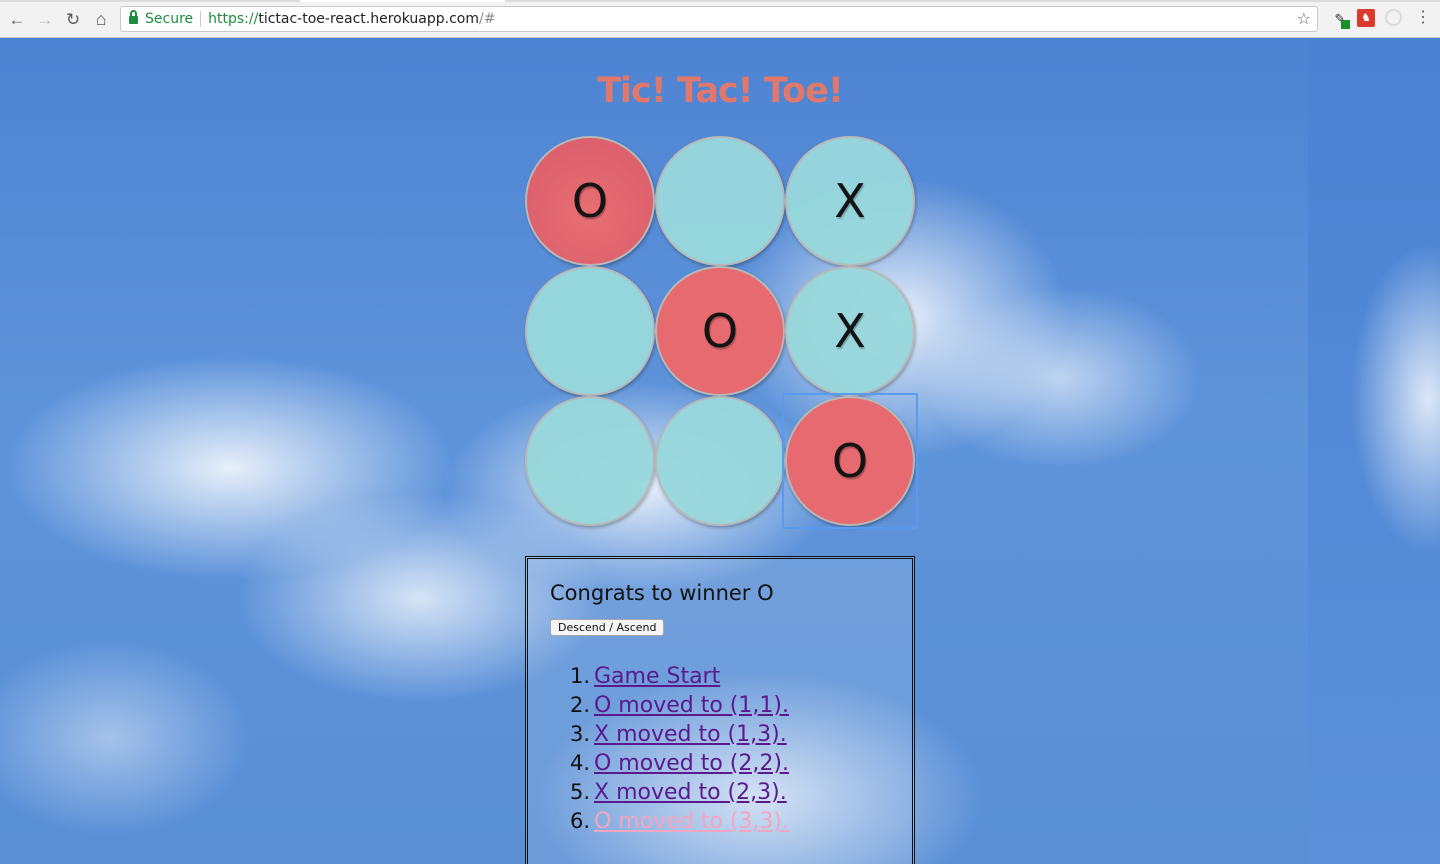 This screenshot has height=864, width=1440. Describe the element at coordinates (579, 821) in the screenshot. I see `move-number: 6.` at that location.